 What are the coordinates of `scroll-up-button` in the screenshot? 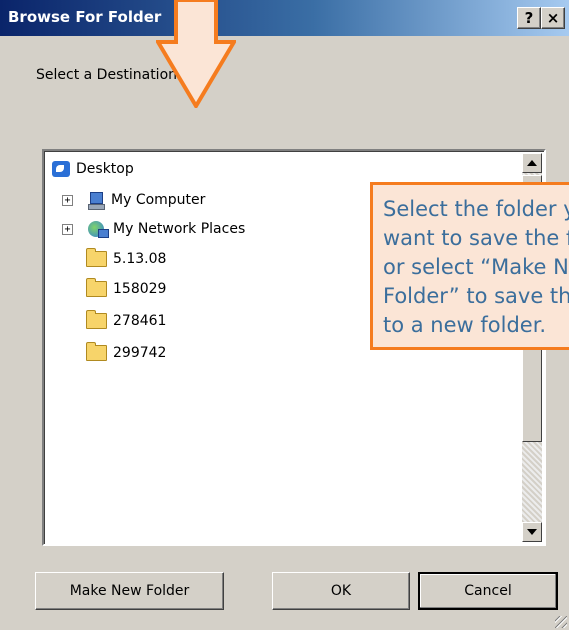 It's located at (532, 163).